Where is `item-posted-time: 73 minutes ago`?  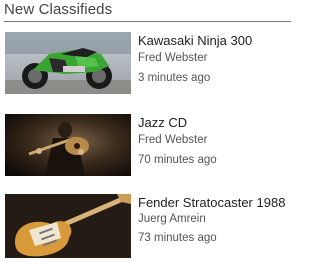
item-posted-time: 73 minutes ago is located at coordinates (177, 238).